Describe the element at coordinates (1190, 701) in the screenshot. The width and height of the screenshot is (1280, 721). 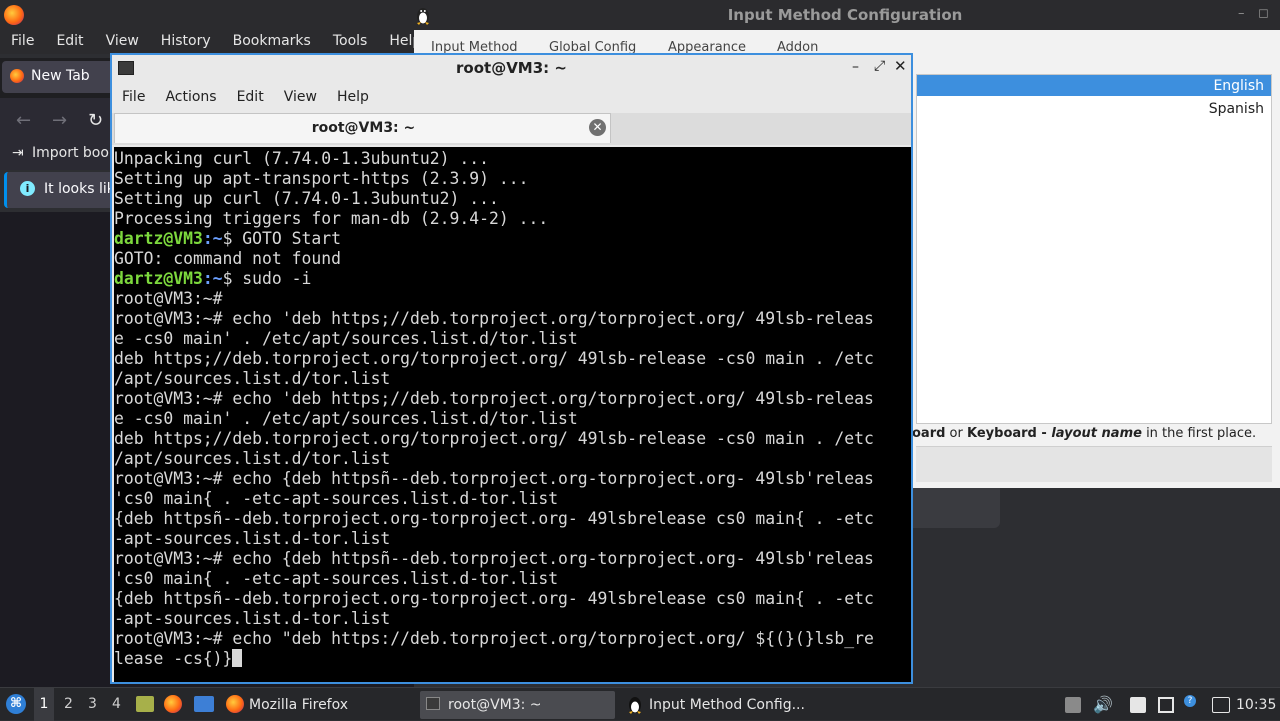
I see `update-badge-icon: ?` at that location.